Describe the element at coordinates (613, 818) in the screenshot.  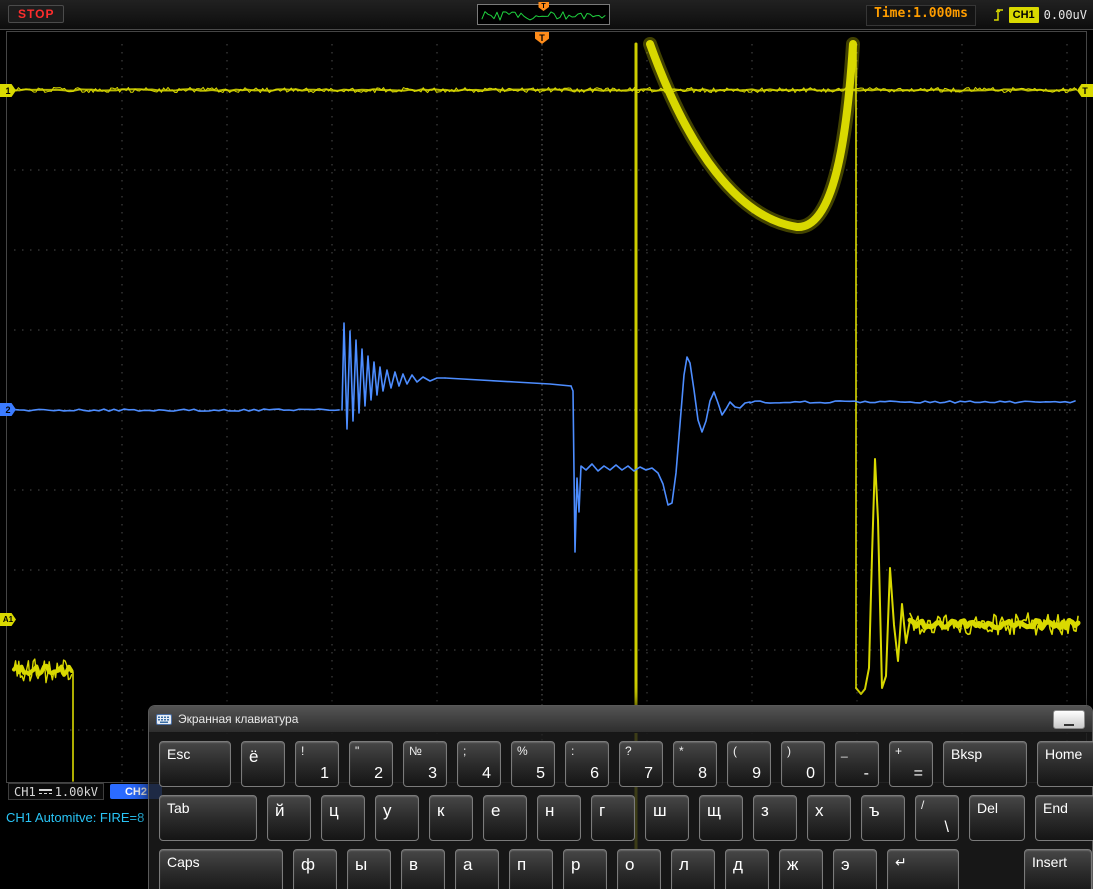
I see `key-г: г` at that location.